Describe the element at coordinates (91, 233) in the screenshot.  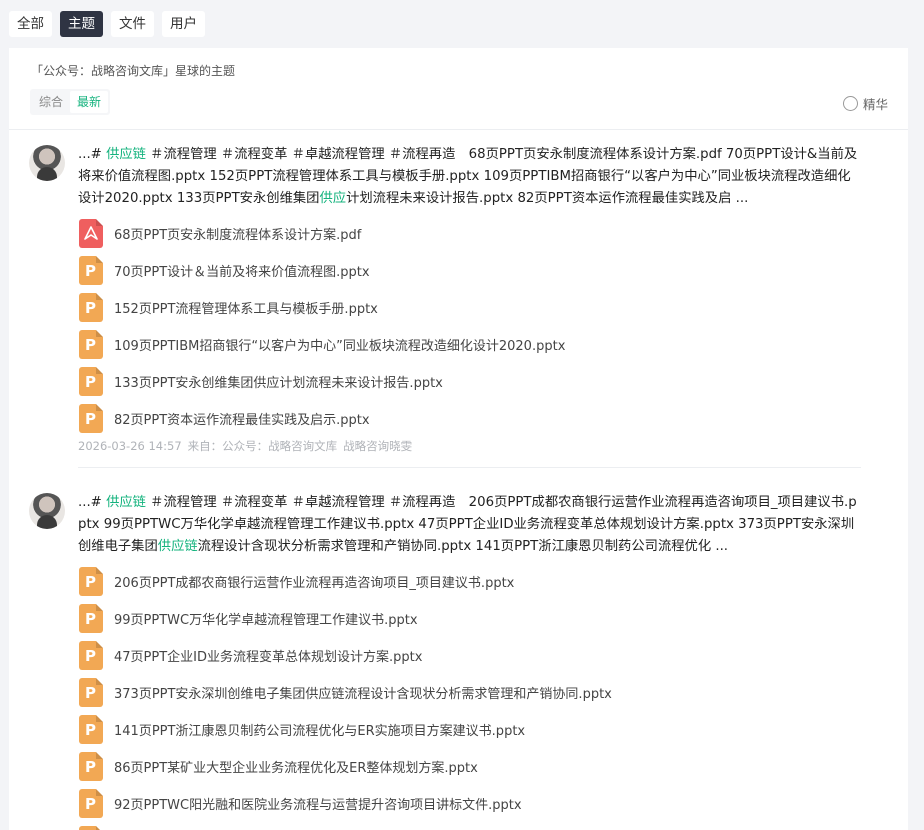
I see `pdf-file-icon` at that location.